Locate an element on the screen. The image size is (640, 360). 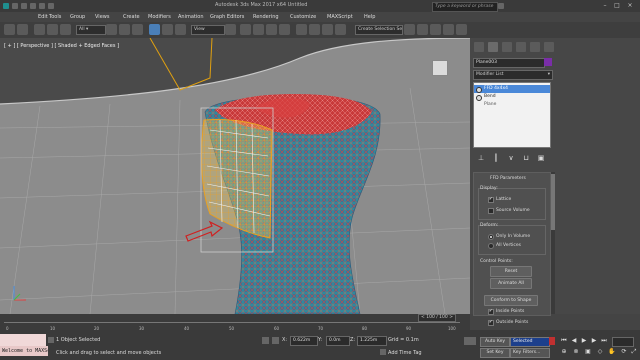
absolute-mode-icon is located at coordinates (275, 340).